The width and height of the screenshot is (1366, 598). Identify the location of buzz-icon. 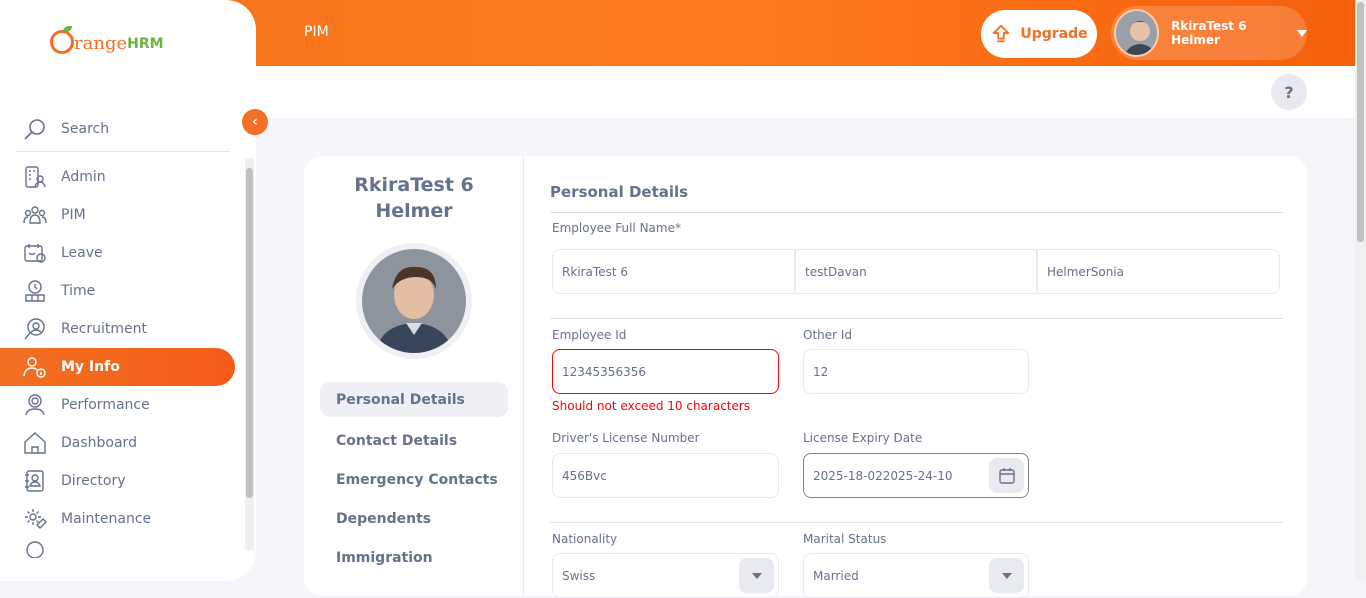
(35, 549).